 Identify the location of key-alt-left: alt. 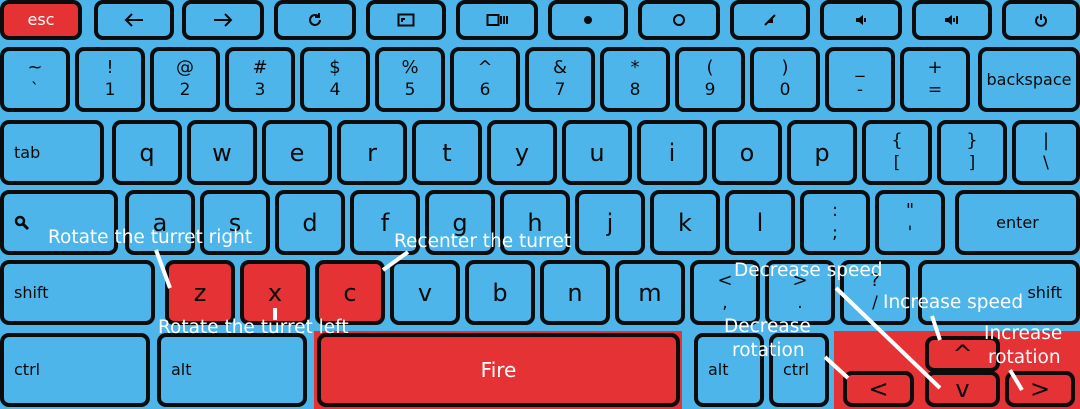
(232, 370).